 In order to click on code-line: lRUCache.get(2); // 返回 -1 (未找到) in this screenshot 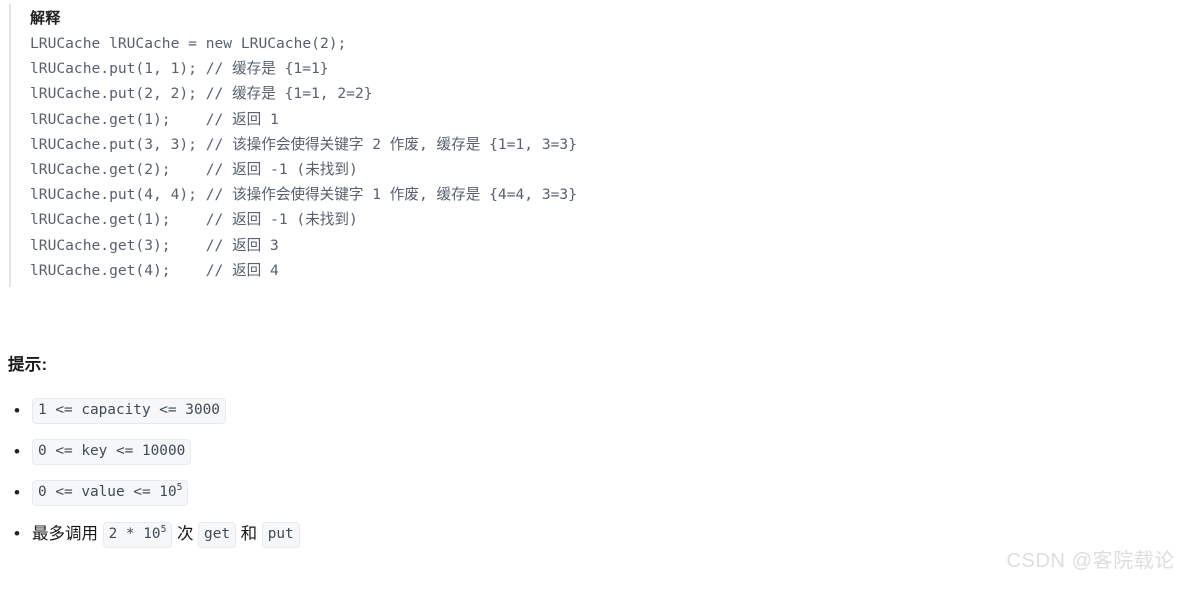, I will do `click(194, 170)`.